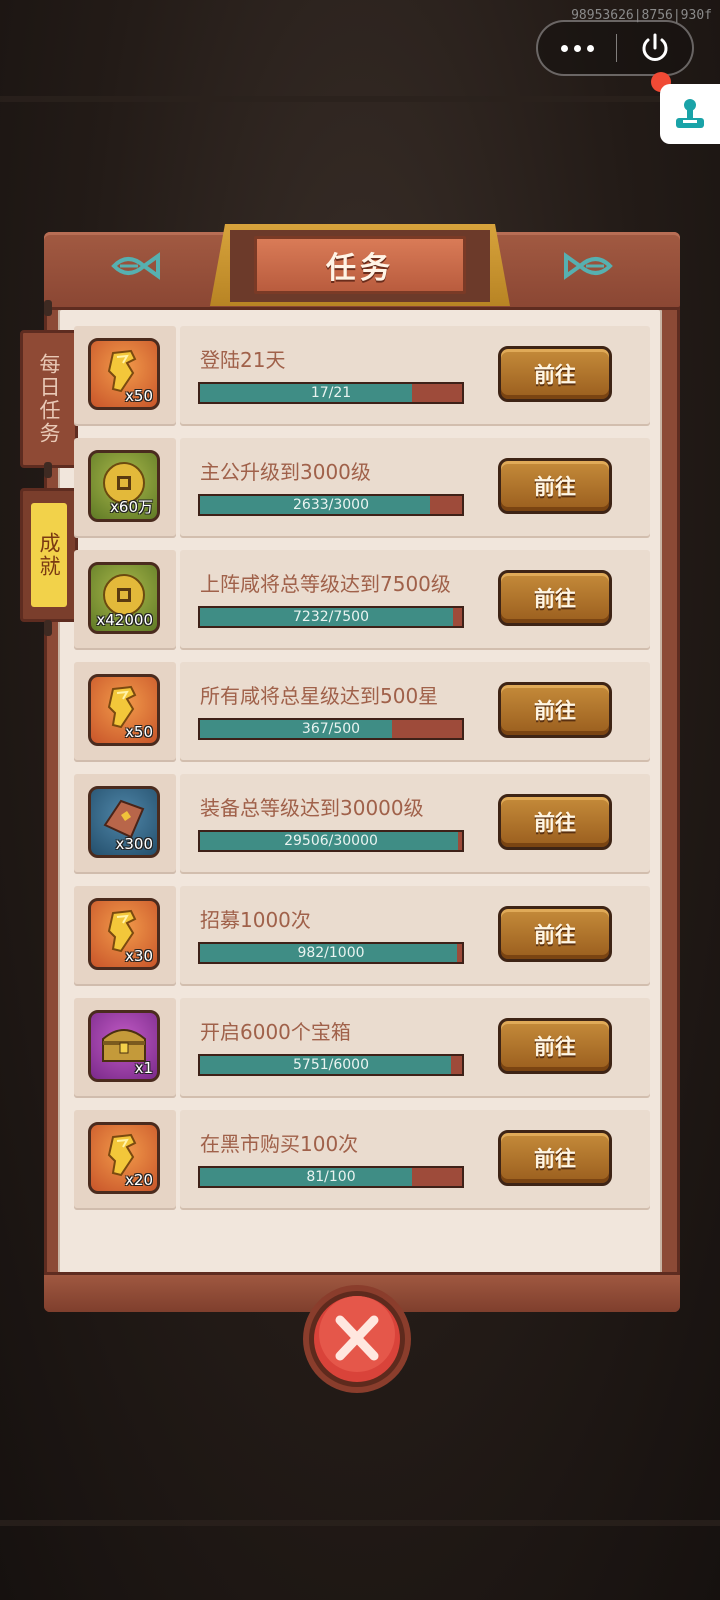  I want to click on task-title: 上阵咸将总等级达到7500级, so click(325, 584).